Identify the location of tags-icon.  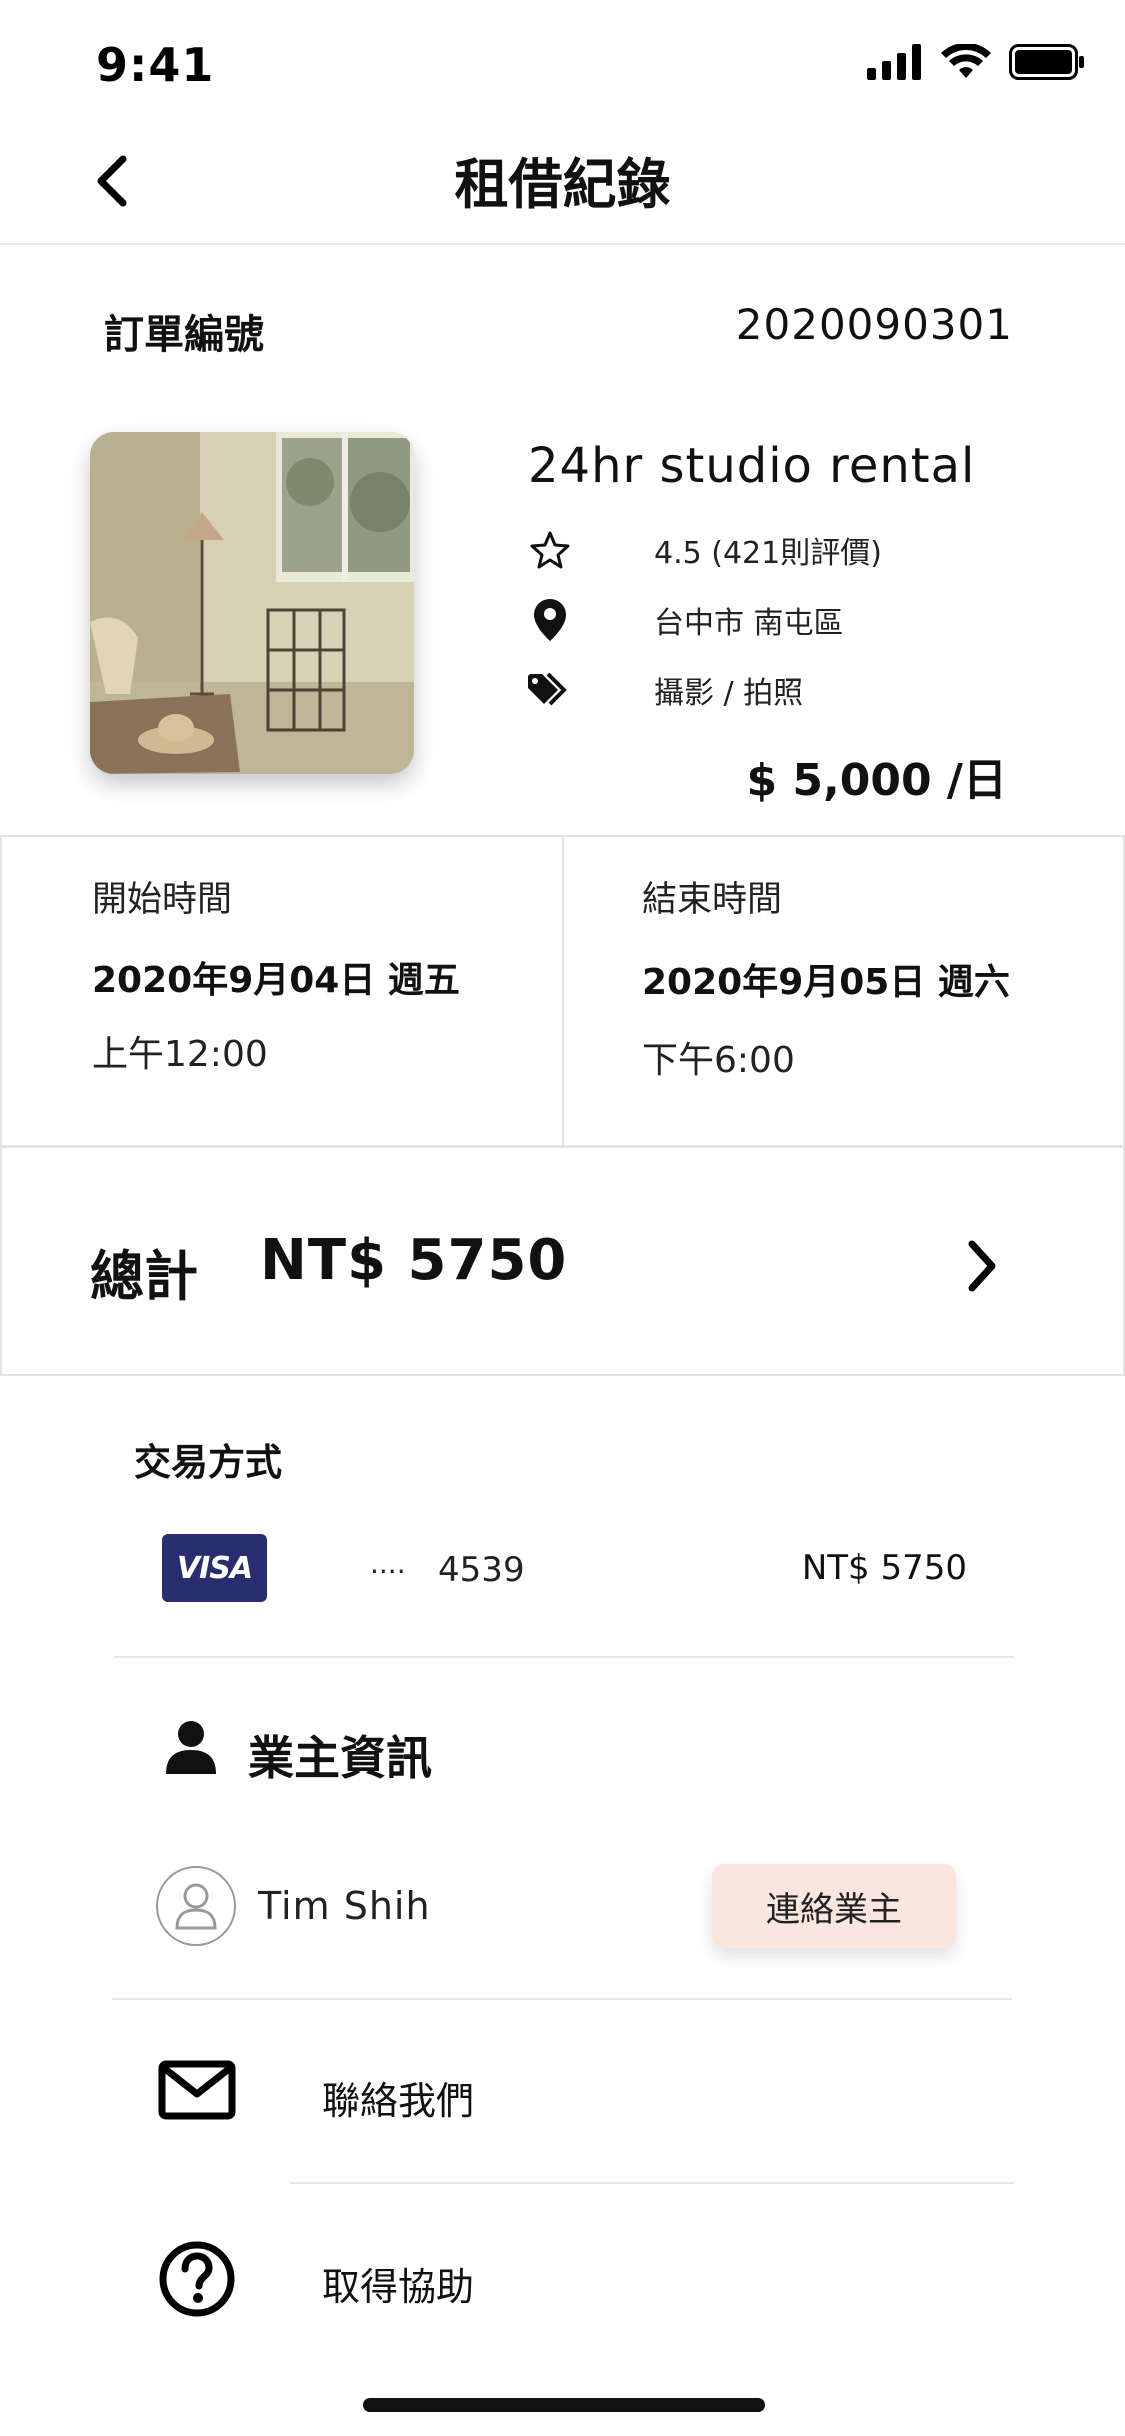
(550, 690).